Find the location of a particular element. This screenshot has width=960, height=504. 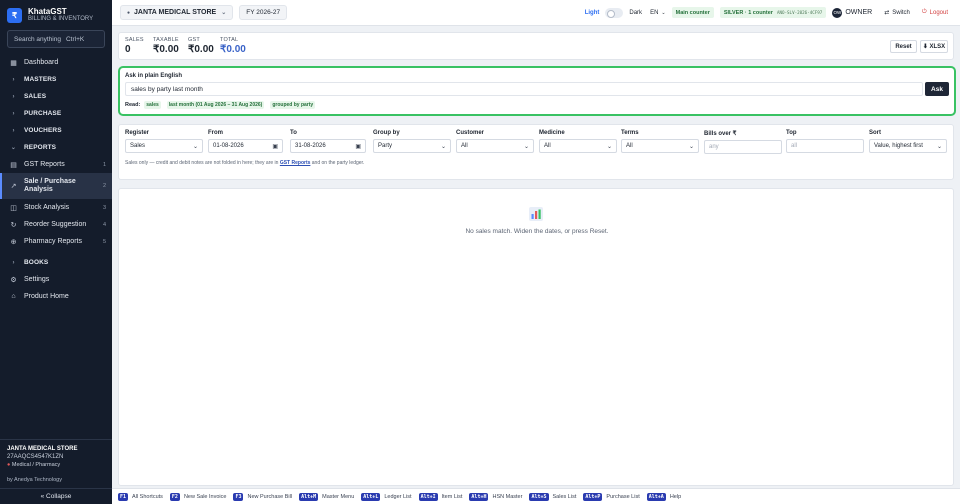

bills-over-input: any is located at coordinates (743, 147).